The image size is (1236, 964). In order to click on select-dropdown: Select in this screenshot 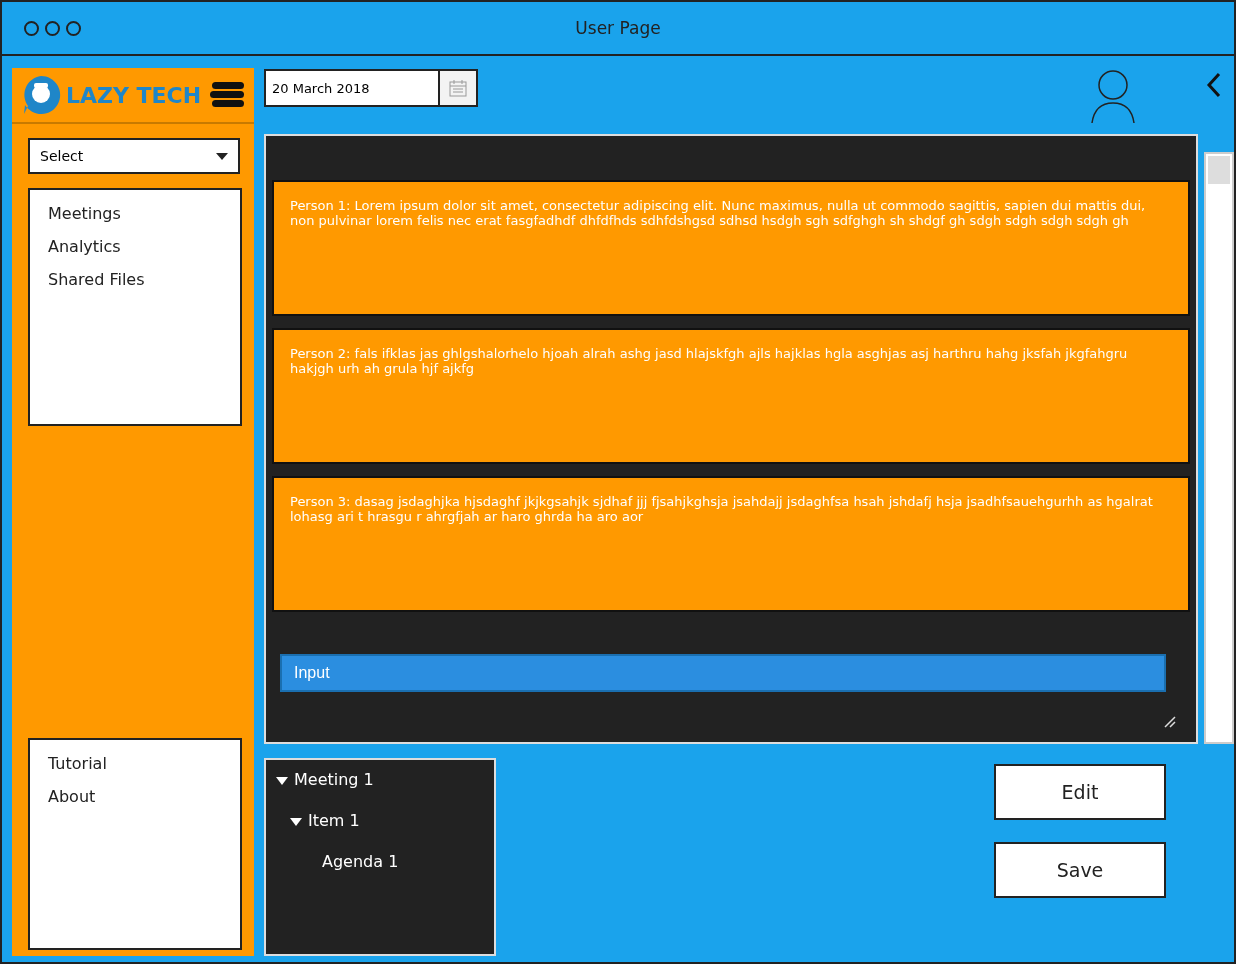, I will do `click(134, 156)`.